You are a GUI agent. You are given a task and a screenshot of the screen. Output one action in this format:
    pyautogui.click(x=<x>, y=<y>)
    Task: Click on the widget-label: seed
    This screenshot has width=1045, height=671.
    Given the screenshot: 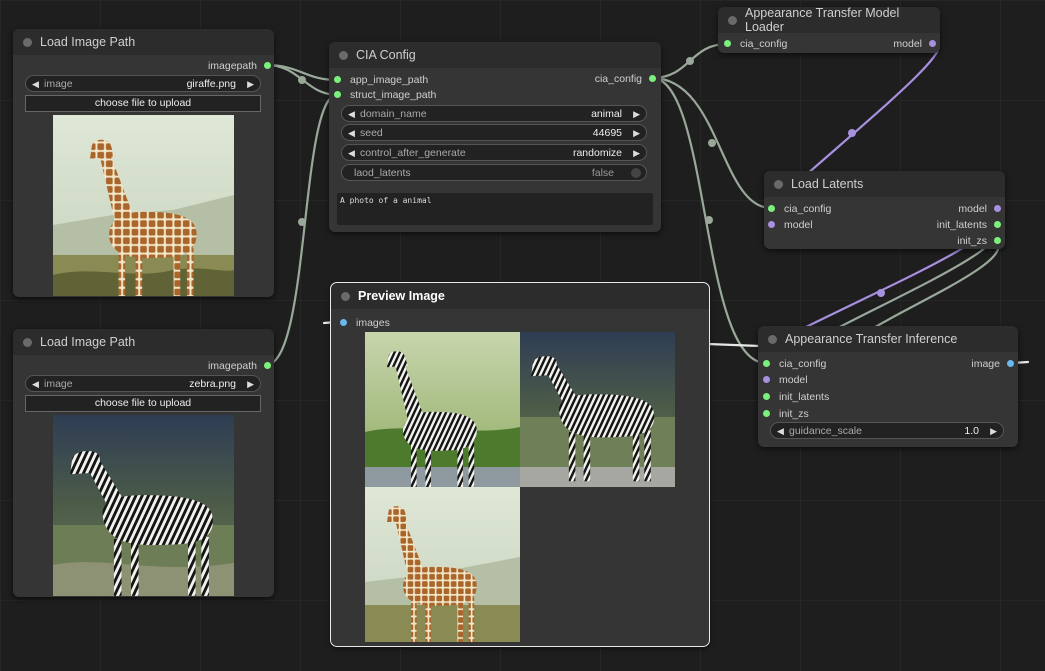 What is the action you would take?
    pyautogui.click(x=371, y=133)
    